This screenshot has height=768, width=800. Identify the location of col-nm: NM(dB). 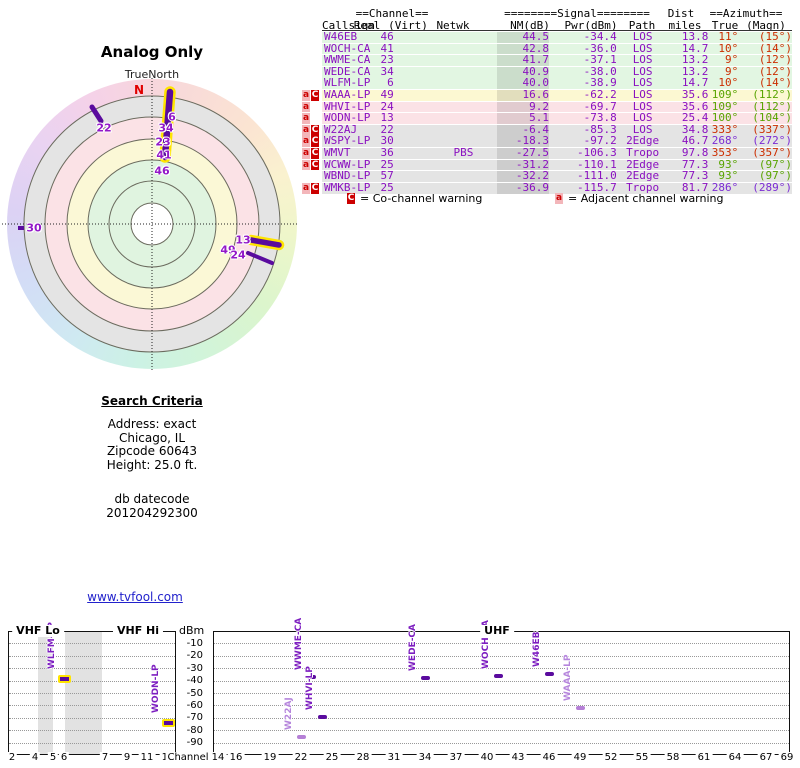
(530, 25).